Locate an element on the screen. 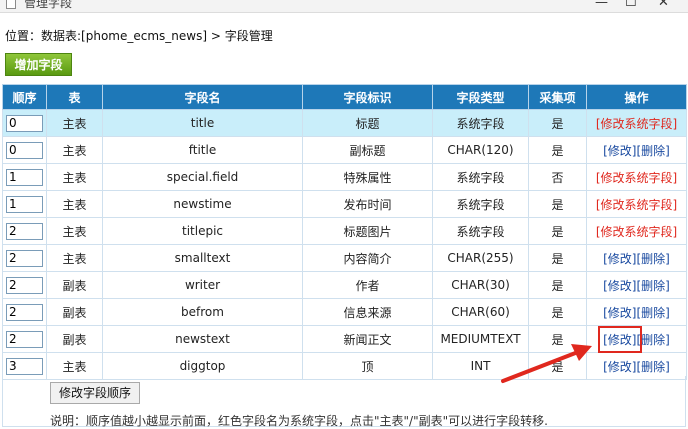 This screenshot has height=429, width=688. header-field-name: 字段名 is located at coordinates (202, 97).